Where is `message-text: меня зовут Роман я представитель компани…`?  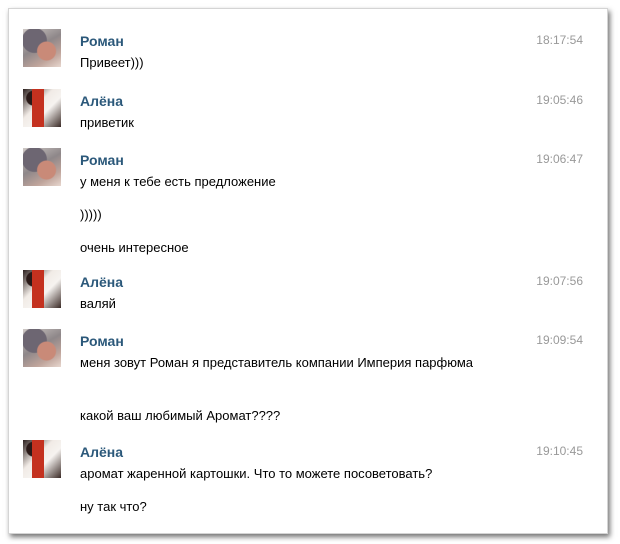
message-text: меня зовут Роман я представитель компани… is located at coordinates (276, 362).